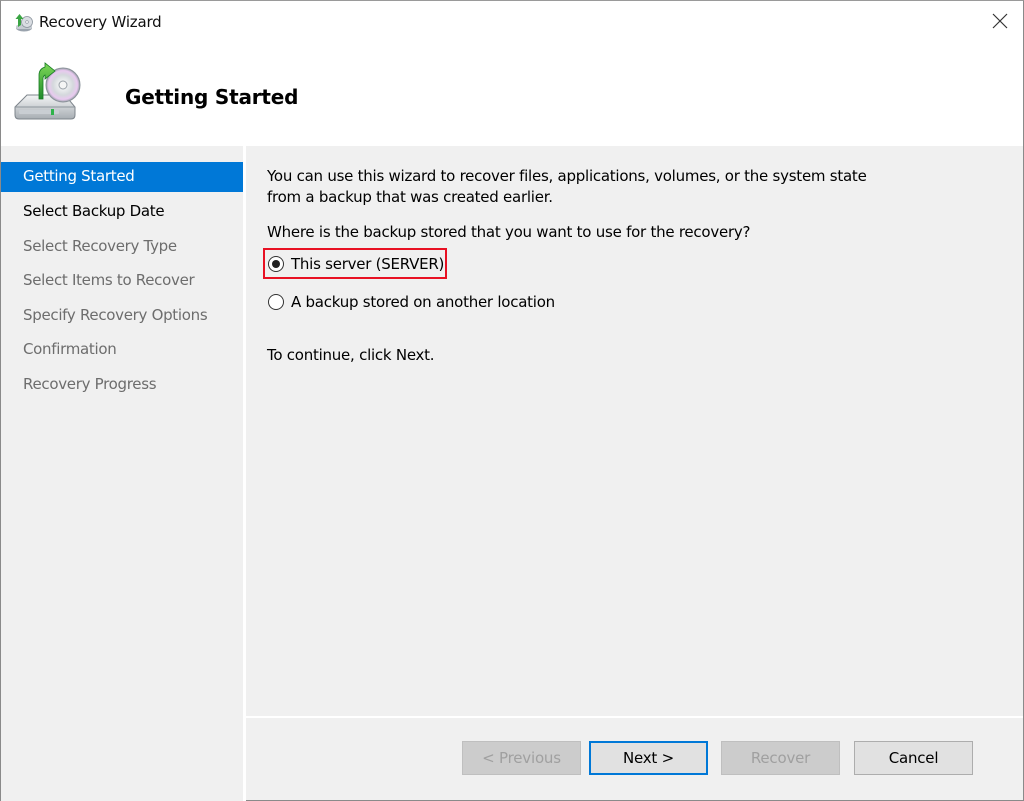 The height and width of the screenshot is (801, 1024). Describe the element at coordinates (648, 758) in the screenshot. I see `next-button: Next >` at that location.